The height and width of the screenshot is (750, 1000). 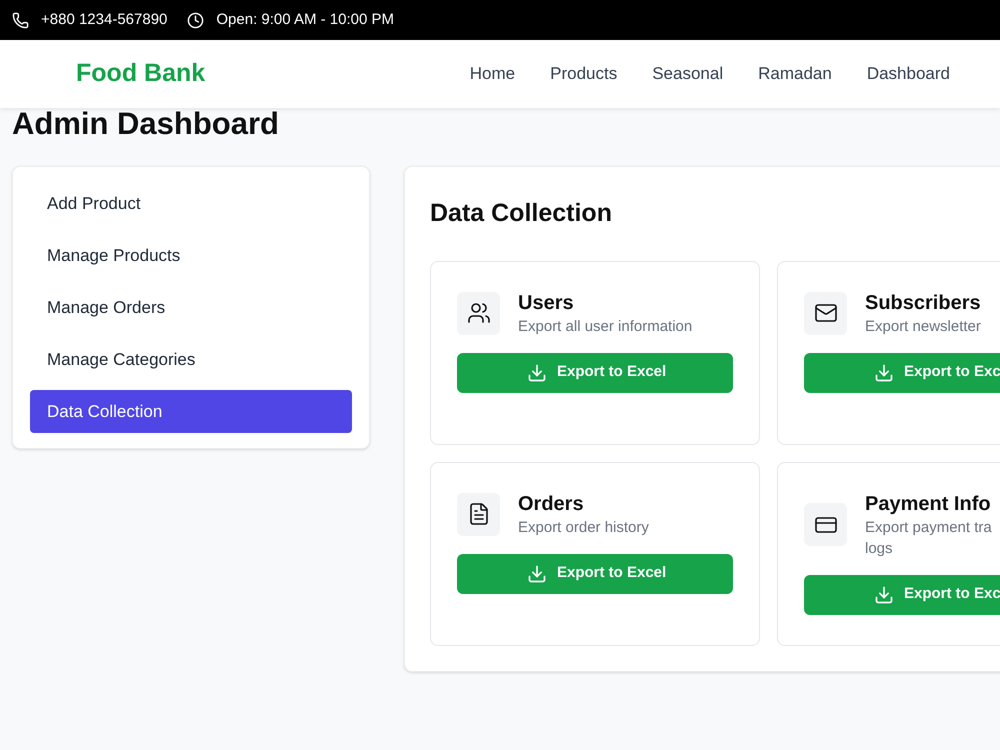 I want to click on card-description: Export order history, so click(x=583, y=528).